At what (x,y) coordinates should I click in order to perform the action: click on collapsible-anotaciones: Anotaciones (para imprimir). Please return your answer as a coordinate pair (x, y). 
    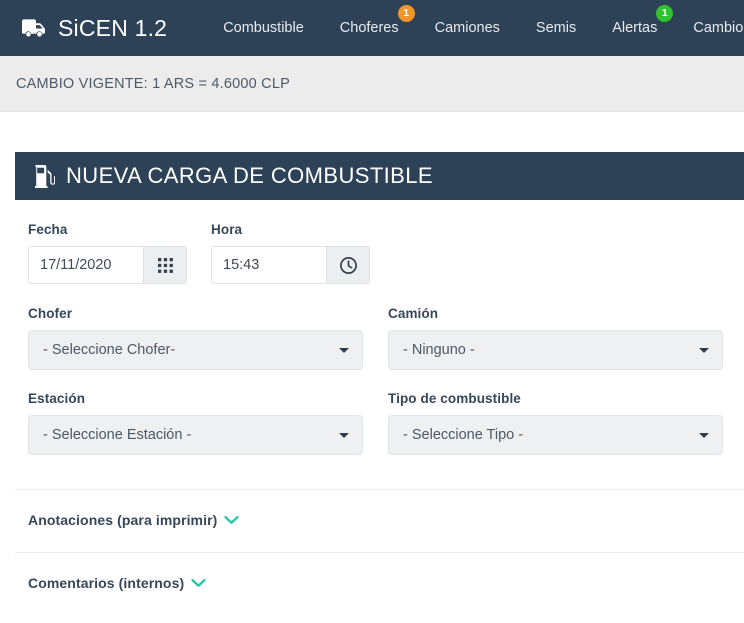
    Looking at the image, I should click on (379, 521).